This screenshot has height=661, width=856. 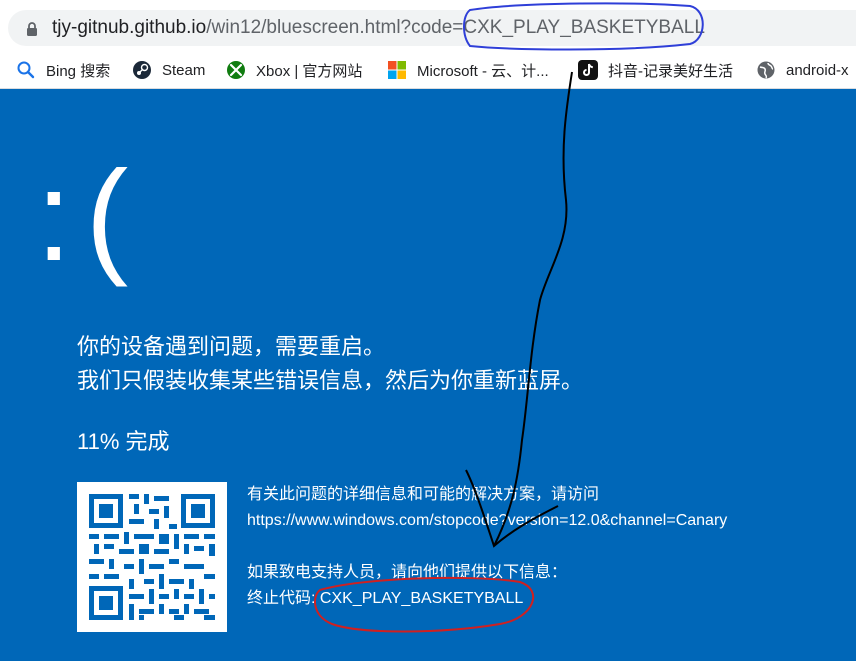 I want to click on qr-code, so click(x=152, y=557).